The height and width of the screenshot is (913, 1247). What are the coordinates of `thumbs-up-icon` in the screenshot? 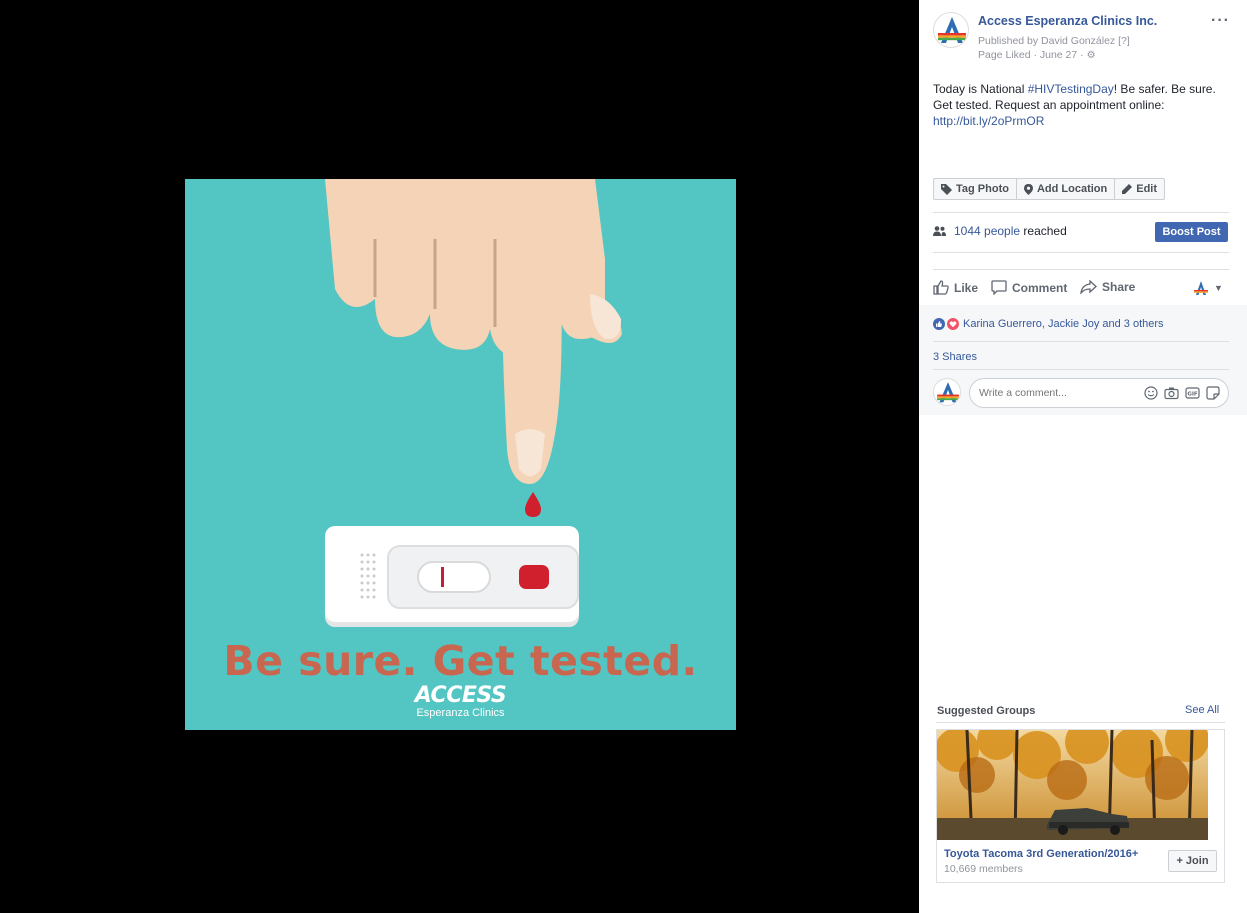 It's located at (941, 287).